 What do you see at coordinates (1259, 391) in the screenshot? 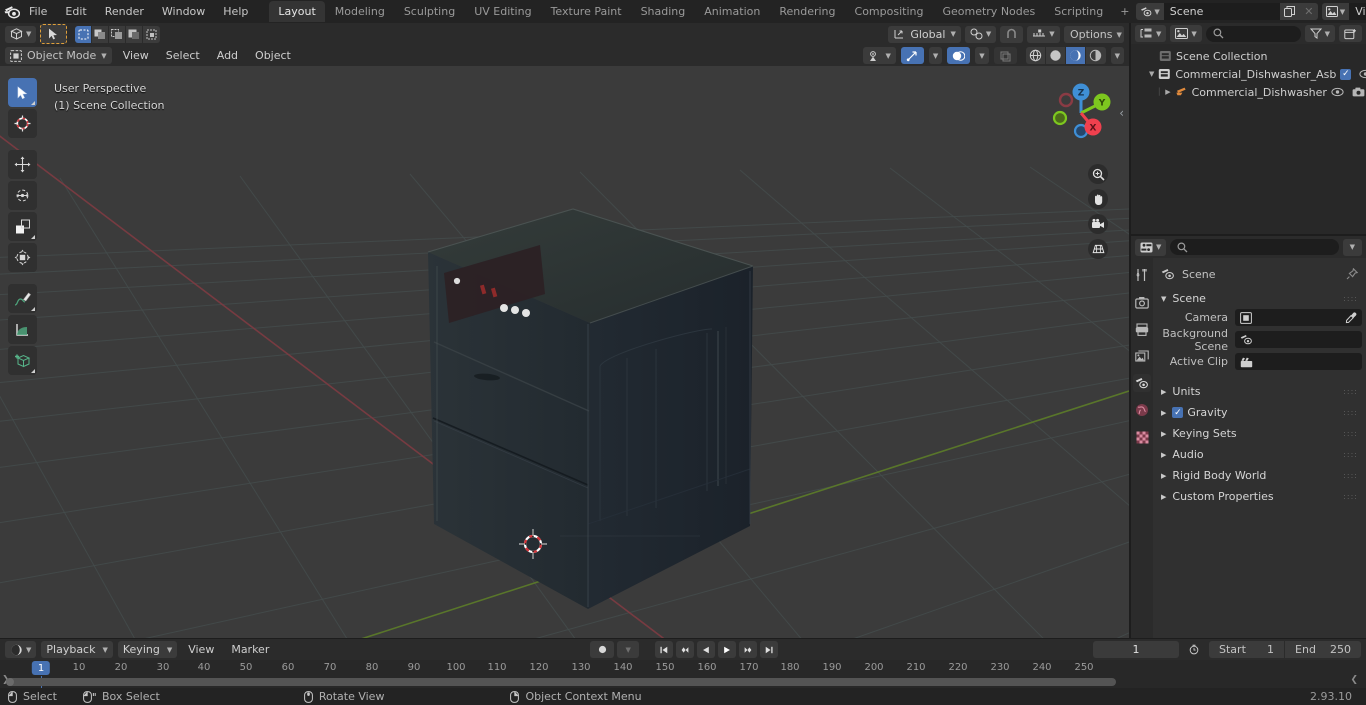
I see `panel-units: ▶ Units ::::` at bounding box center [1259, 391].